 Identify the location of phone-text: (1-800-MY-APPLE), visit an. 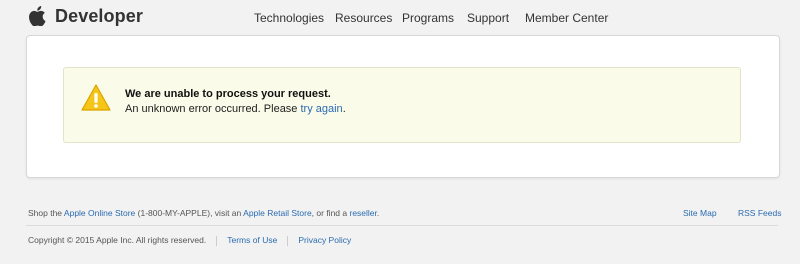
(189, 213).